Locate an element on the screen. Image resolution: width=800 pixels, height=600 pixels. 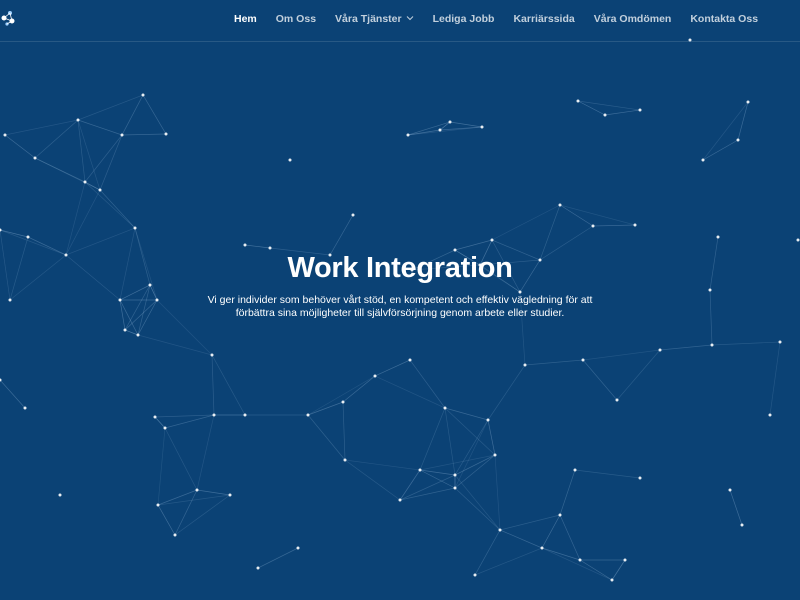
chevron-down-icon is located at coordinates (409, 18).